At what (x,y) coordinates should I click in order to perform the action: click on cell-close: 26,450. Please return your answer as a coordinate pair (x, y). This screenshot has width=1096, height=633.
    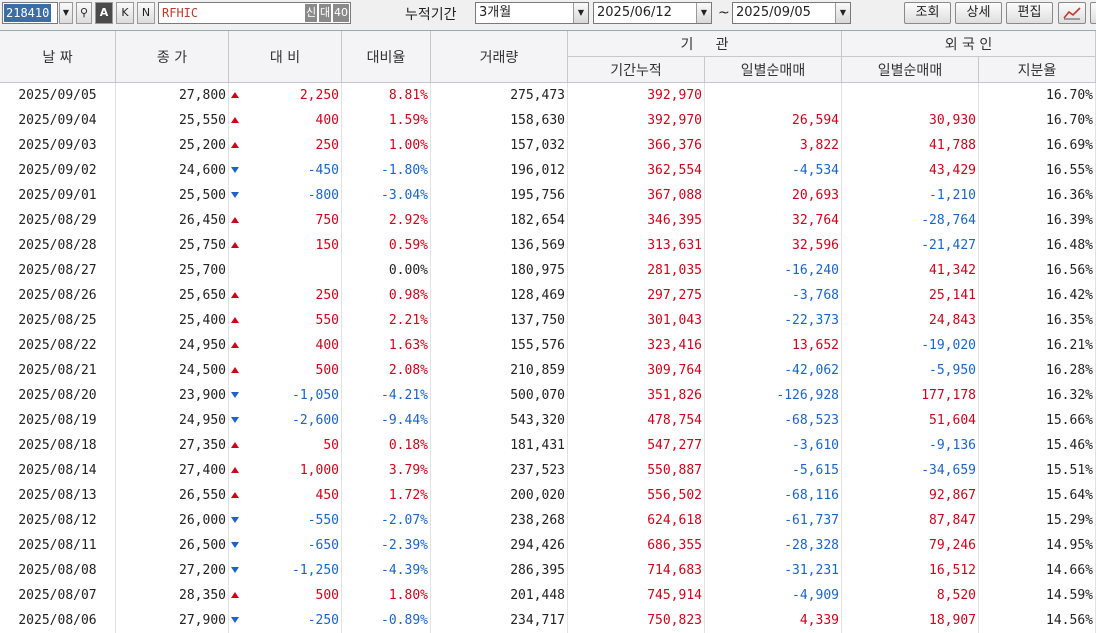
    Looking at the image, I should click on (172, 220).